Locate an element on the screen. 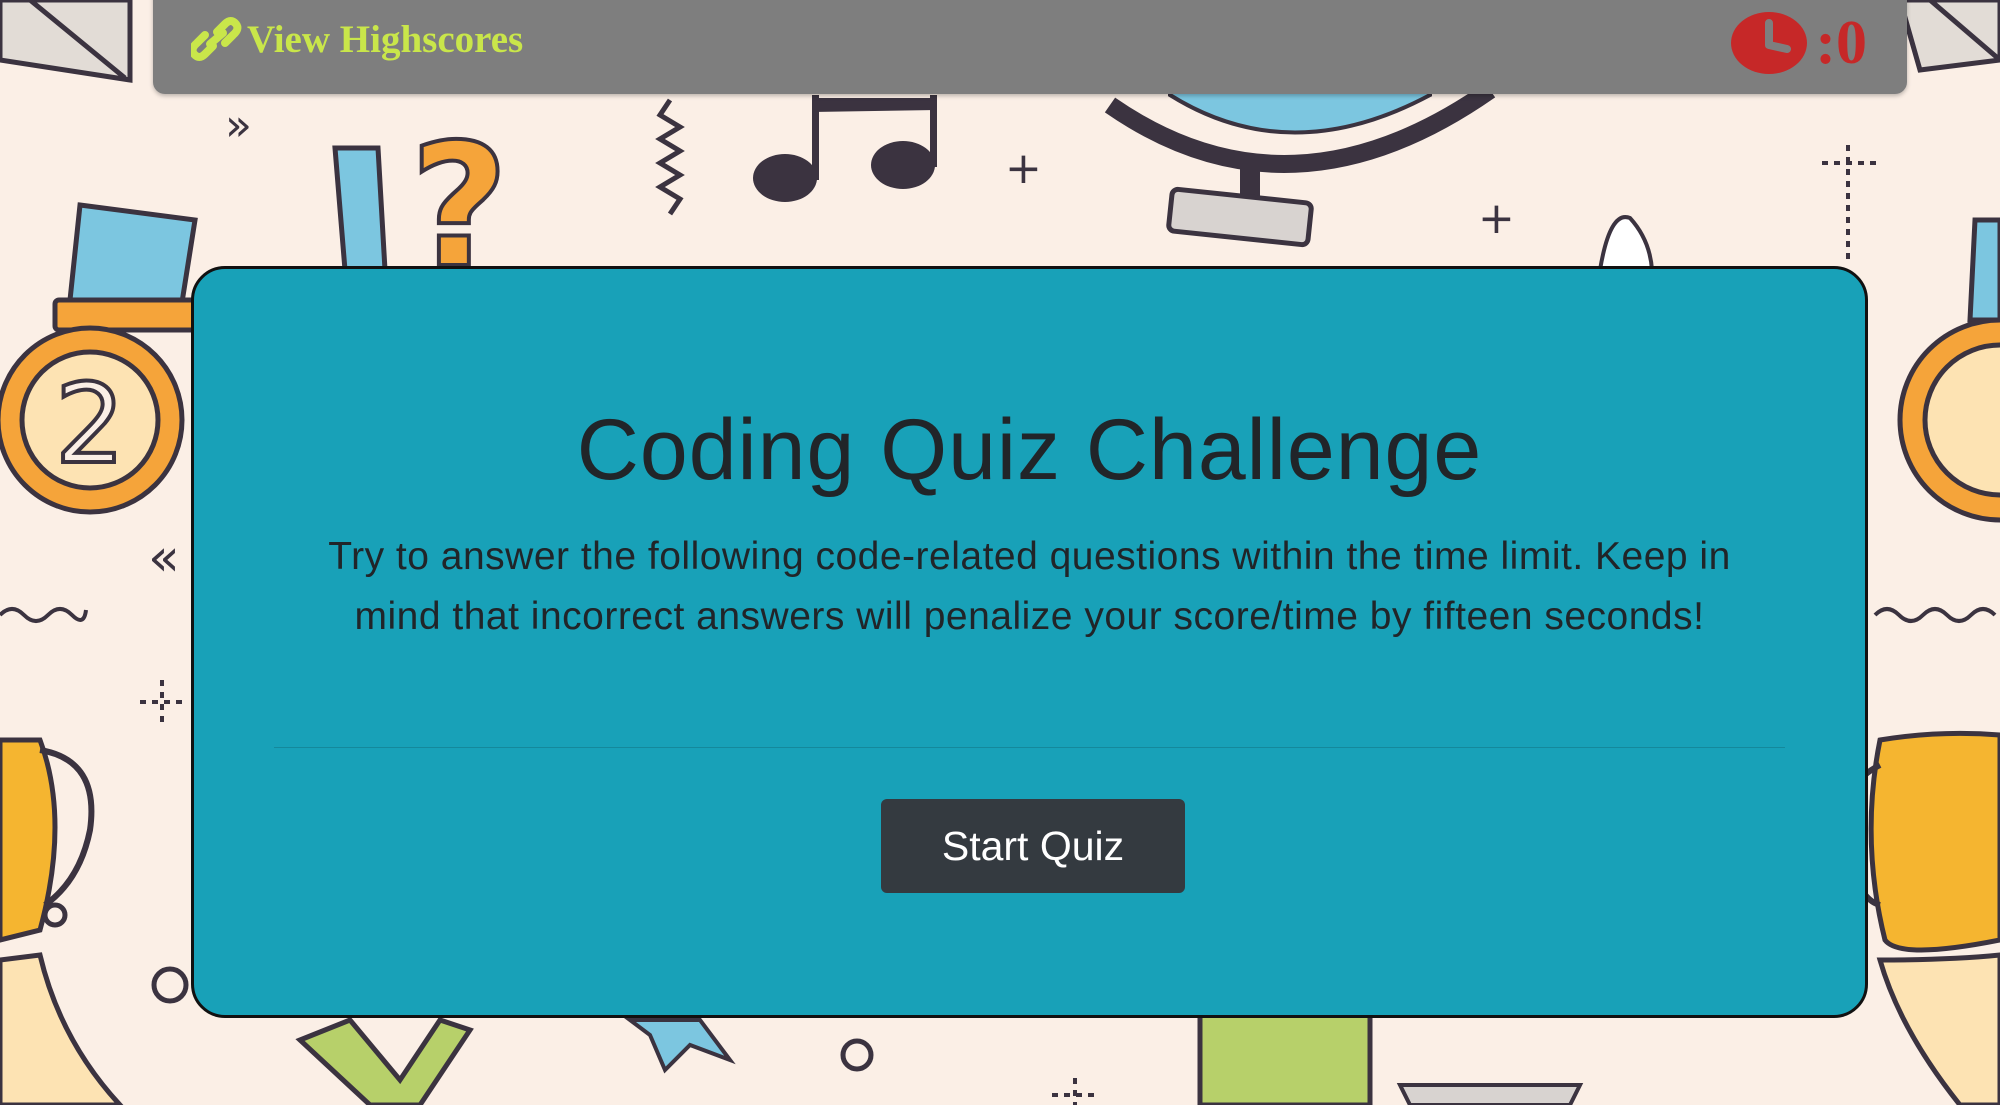 This screenshot has width=2000, height=1105. timer-display: :0 is located at coordinates (1799, 42).